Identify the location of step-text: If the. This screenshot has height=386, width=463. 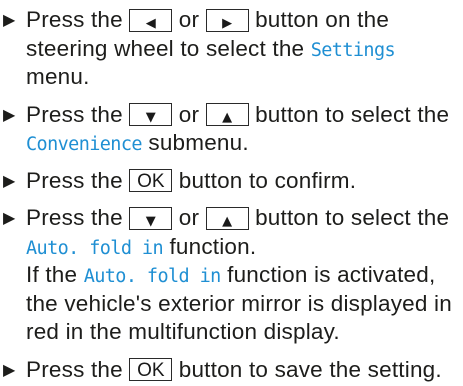
(52, 274).